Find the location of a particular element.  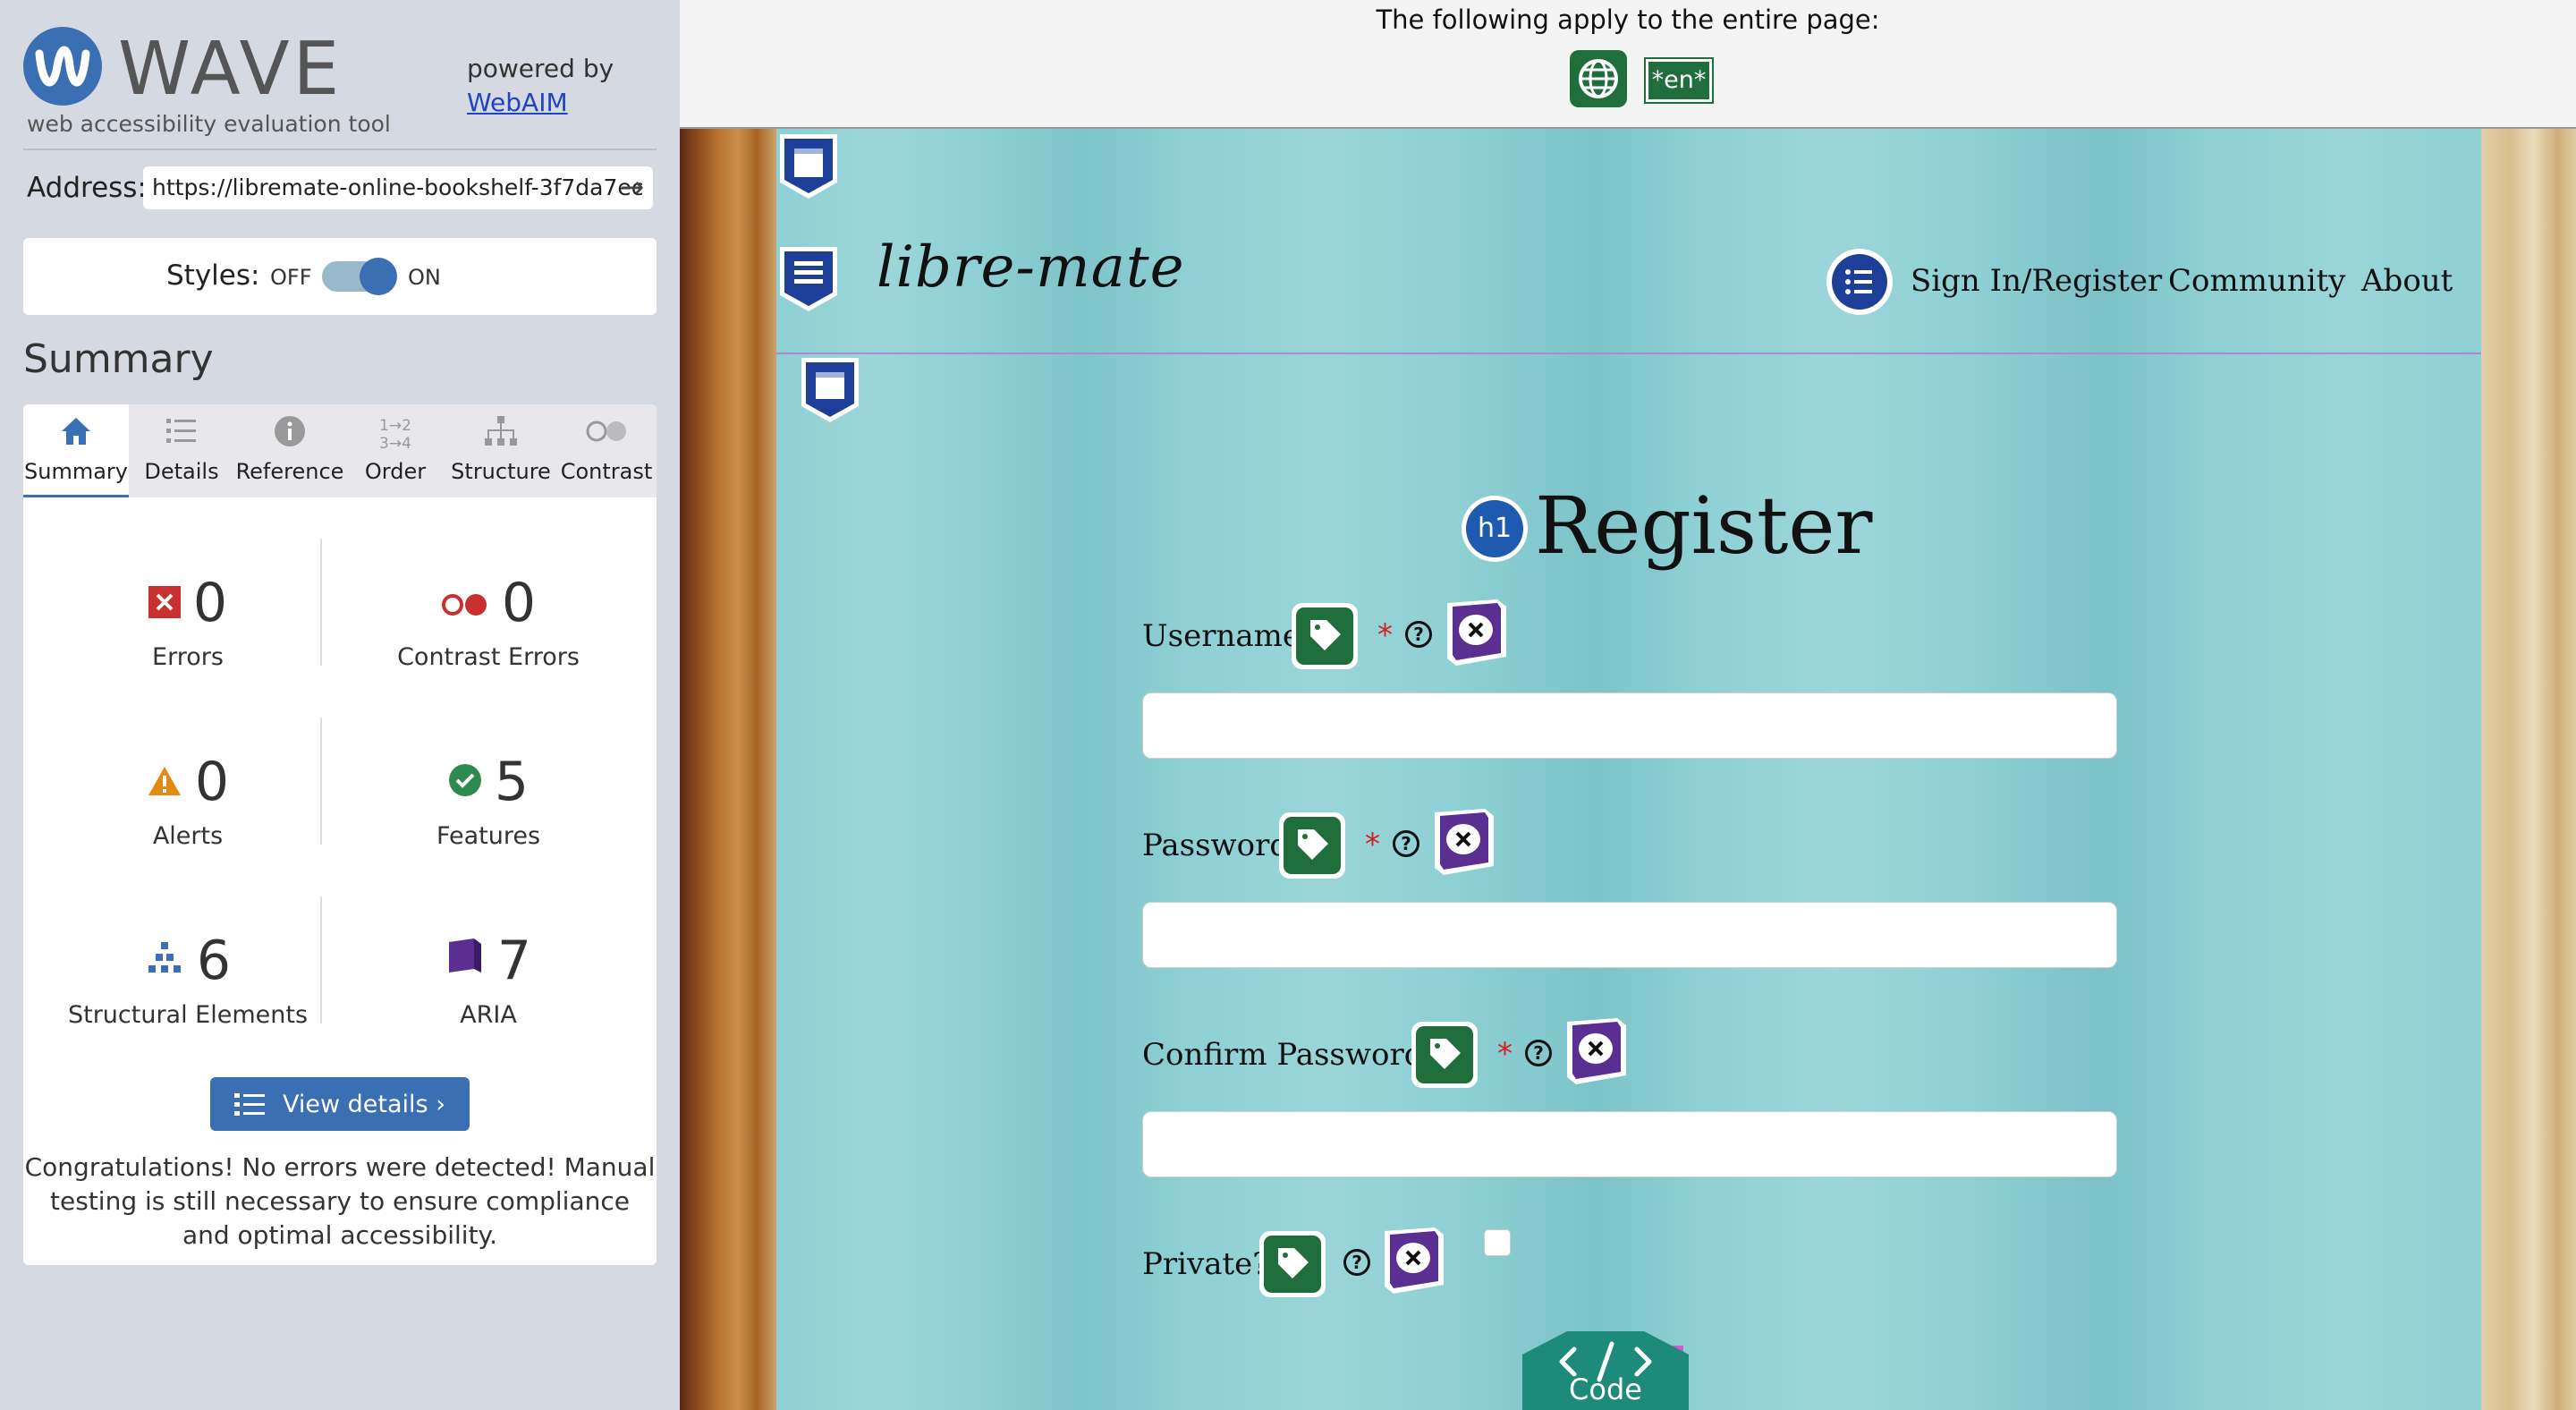

powered-by-text: powered by is located at coordinates (540, 69).